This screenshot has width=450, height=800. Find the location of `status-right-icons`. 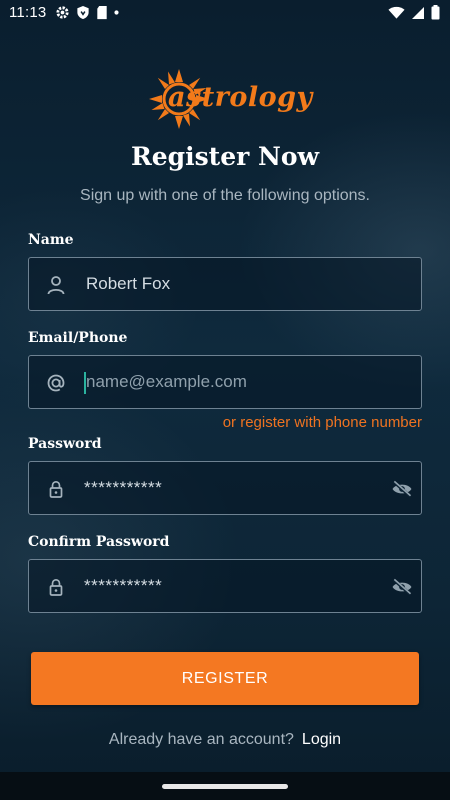

status-right-icons is located at coordinates (414, 12).